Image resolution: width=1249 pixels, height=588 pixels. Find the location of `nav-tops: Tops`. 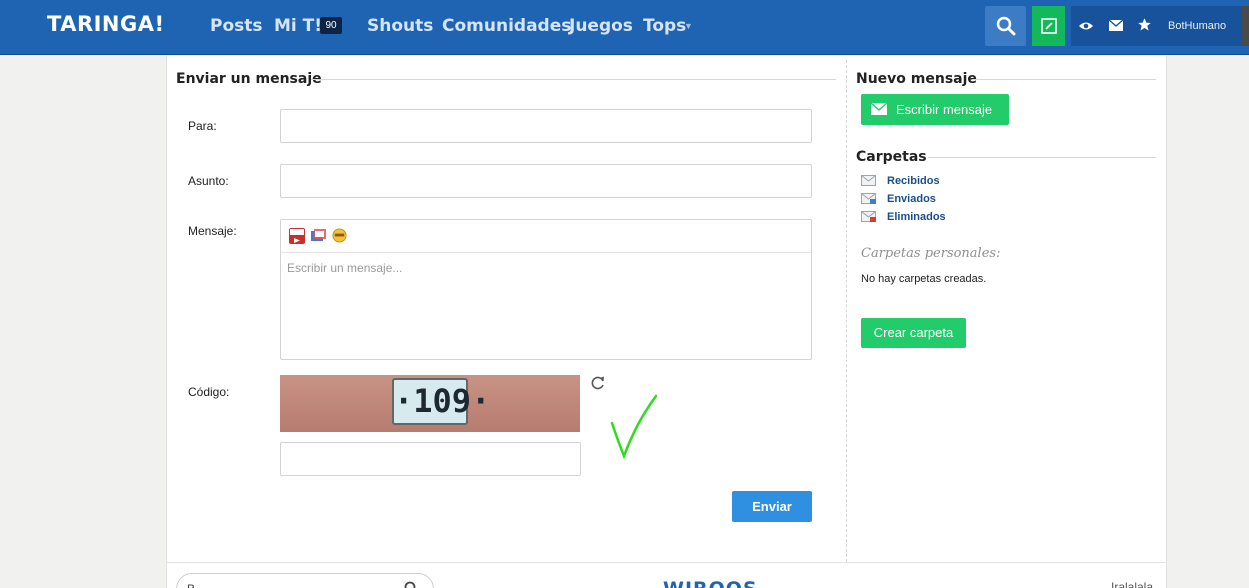

nav-tops: Tops is located at coordinates (664, 26).